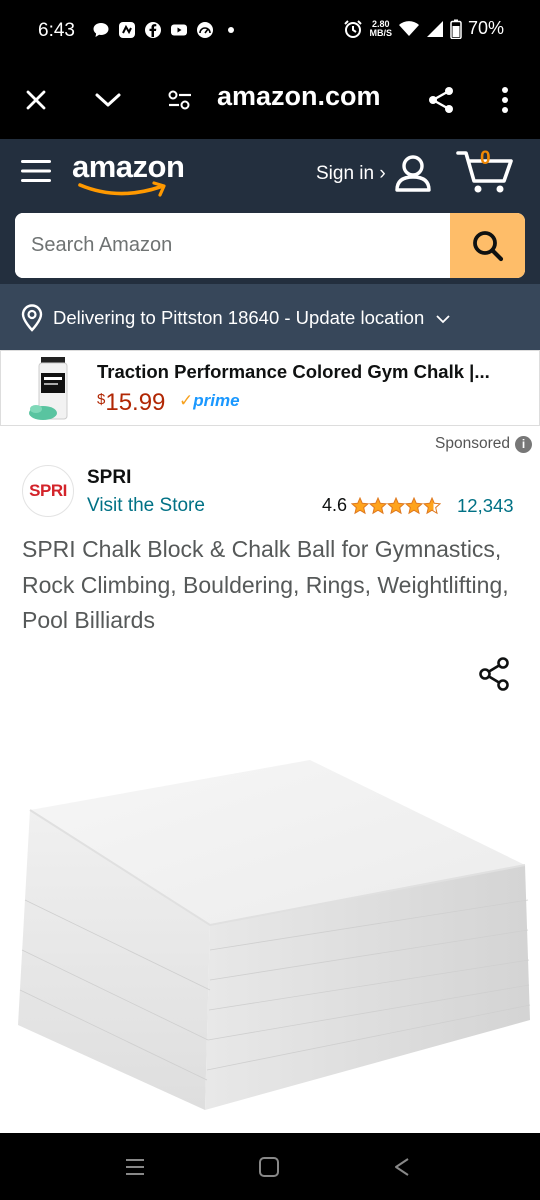  I want to click on site-settings-icon, so click(180, 100).